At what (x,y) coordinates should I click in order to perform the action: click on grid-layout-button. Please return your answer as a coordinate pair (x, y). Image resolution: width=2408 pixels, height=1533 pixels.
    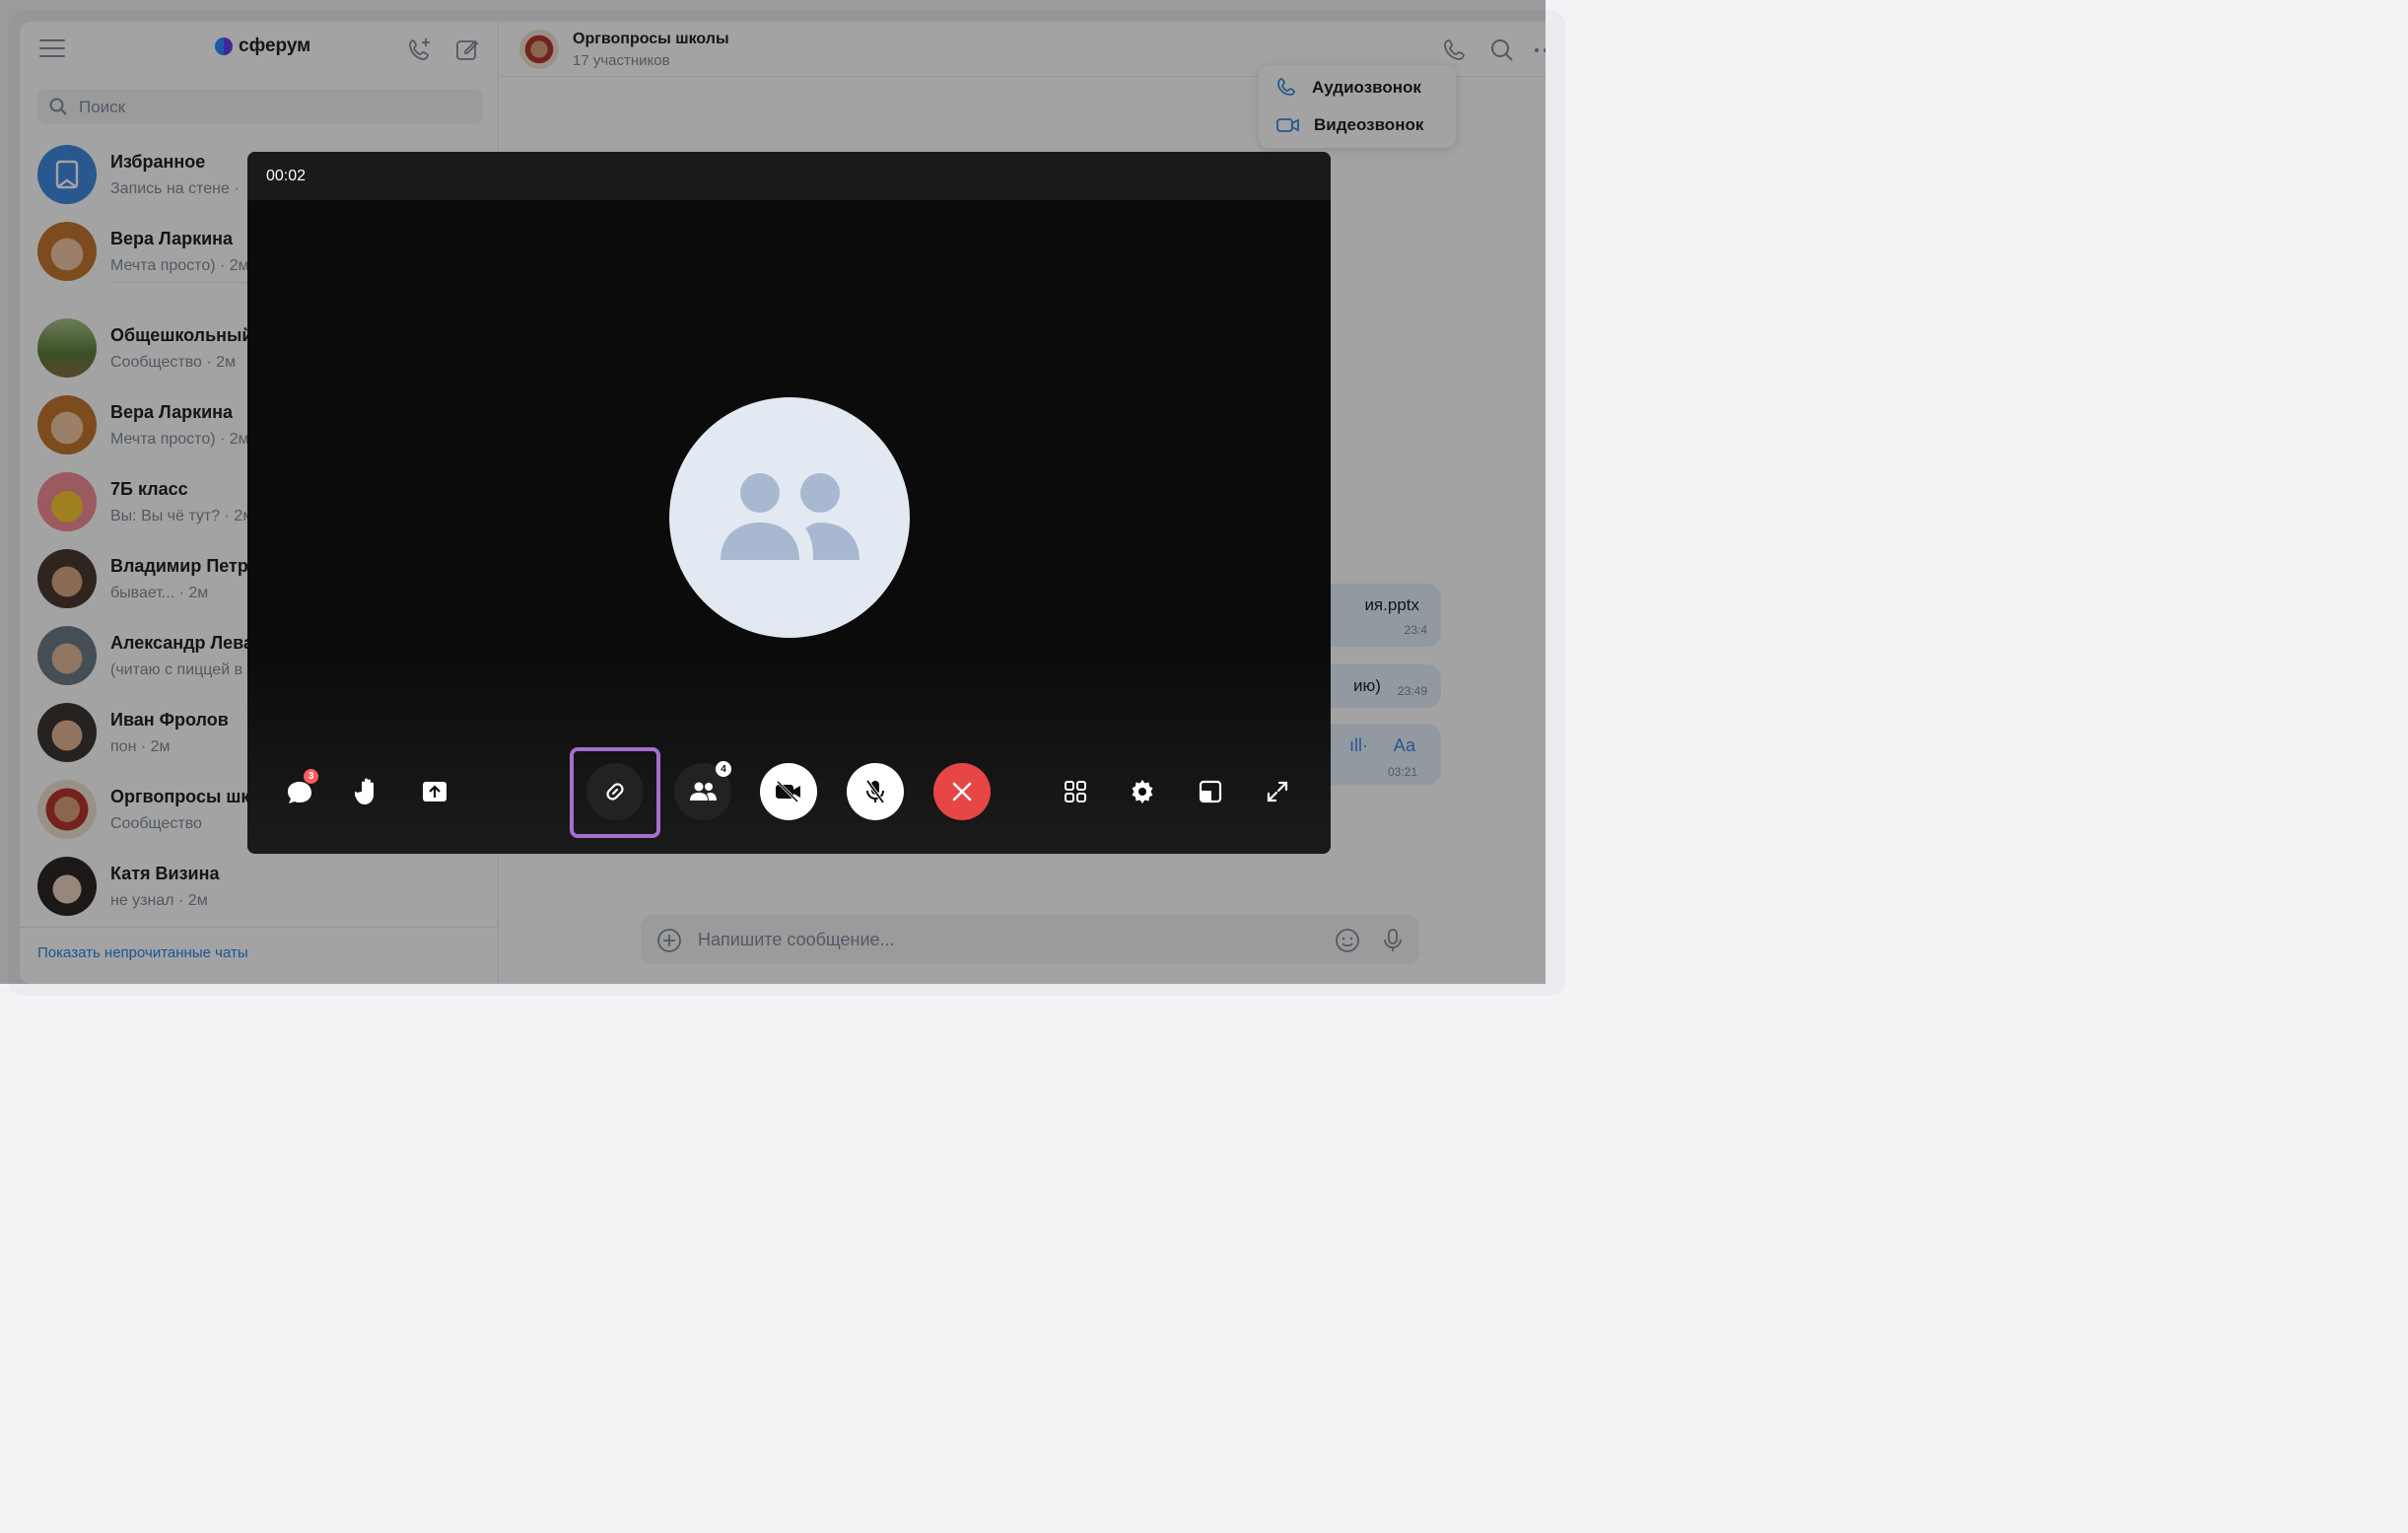
    Looking at the image, I should click on (1075, 792).